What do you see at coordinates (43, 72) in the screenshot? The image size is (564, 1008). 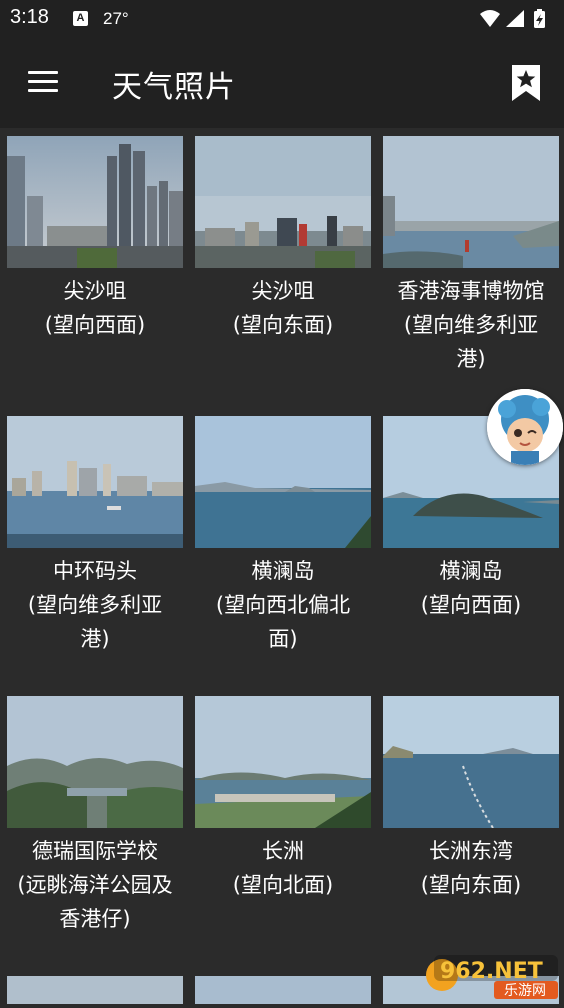 I see `hamburger-icon` at bounding box center [43, 72].